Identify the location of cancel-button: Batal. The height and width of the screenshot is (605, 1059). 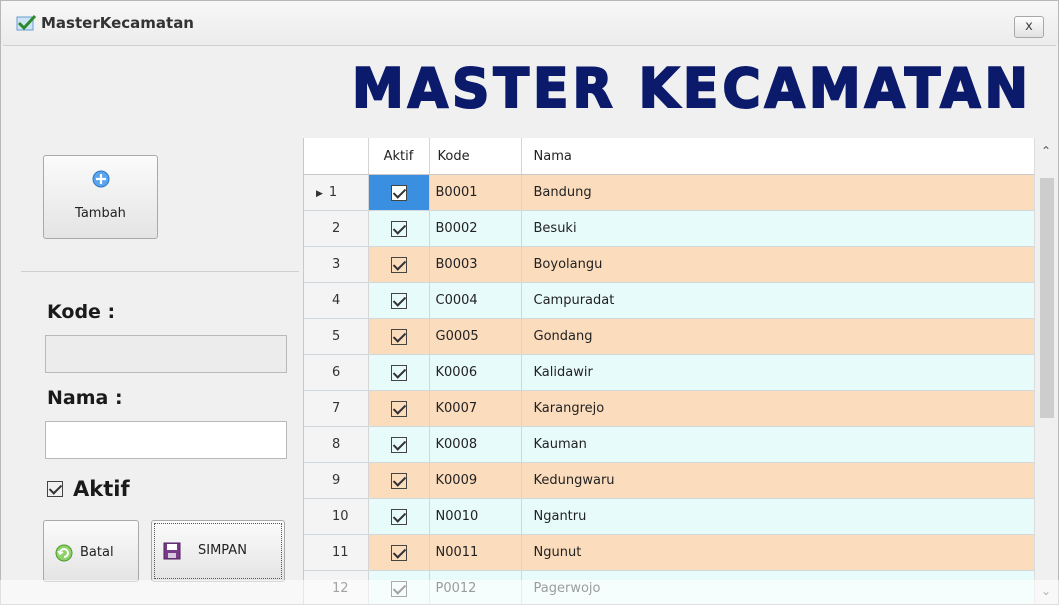
(91, 551).